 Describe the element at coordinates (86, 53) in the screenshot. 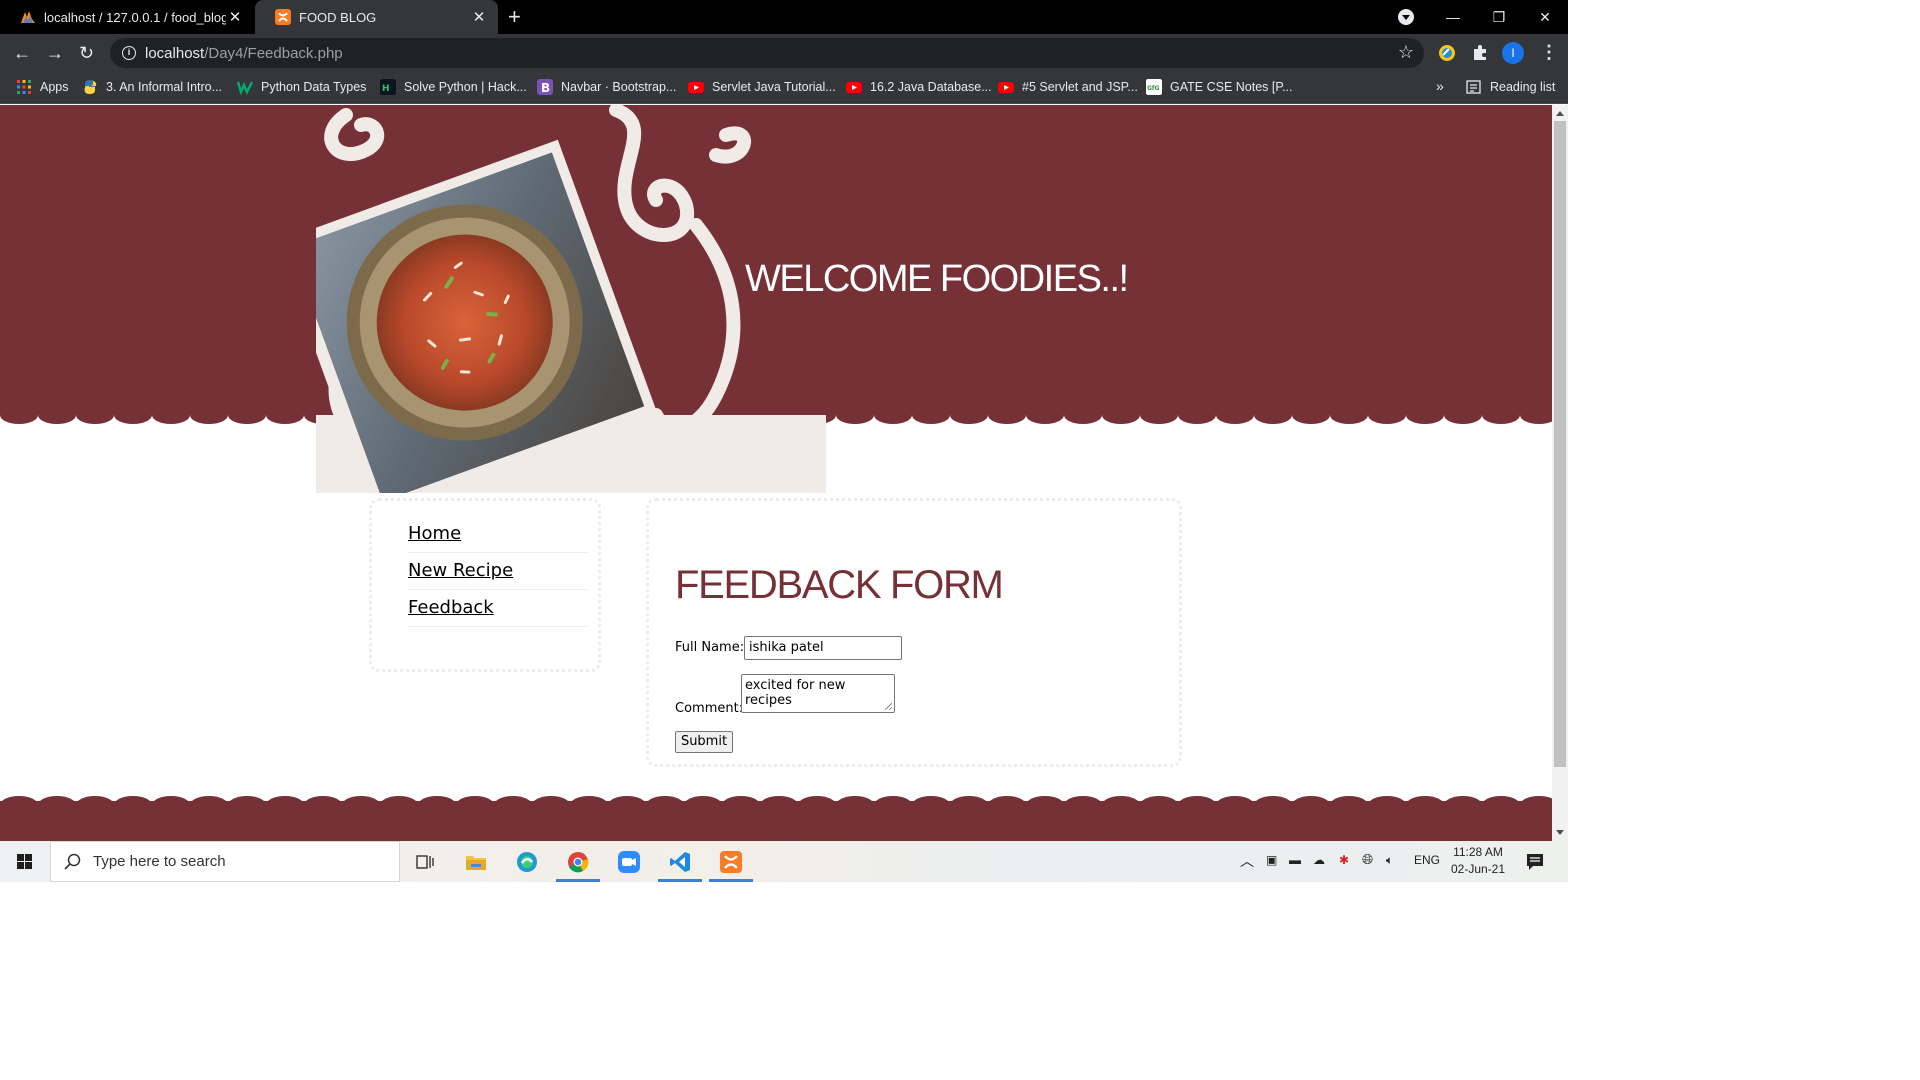

I see `reload-icon: ↻` at that location.